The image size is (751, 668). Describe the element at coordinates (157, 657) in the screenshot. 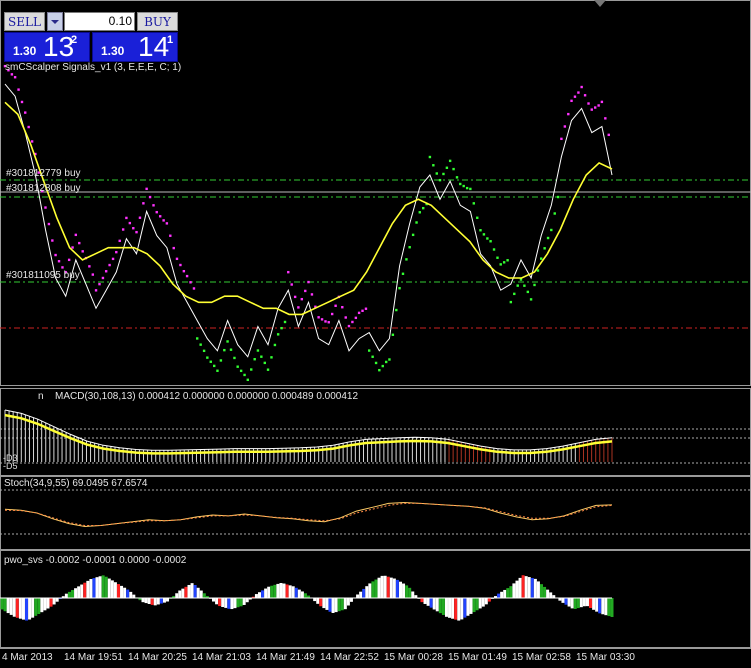

I see `time-tick-label: 14 Mar 20:25` at that location.